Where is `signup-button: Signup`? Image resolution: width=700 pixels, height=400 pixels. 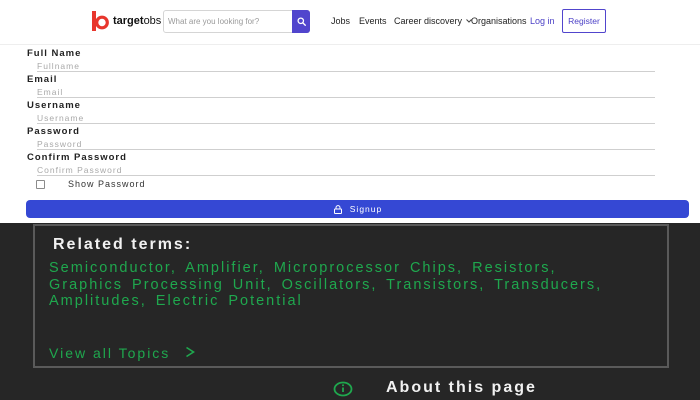 signup-button: Signup is located at coordinates (357, 209).